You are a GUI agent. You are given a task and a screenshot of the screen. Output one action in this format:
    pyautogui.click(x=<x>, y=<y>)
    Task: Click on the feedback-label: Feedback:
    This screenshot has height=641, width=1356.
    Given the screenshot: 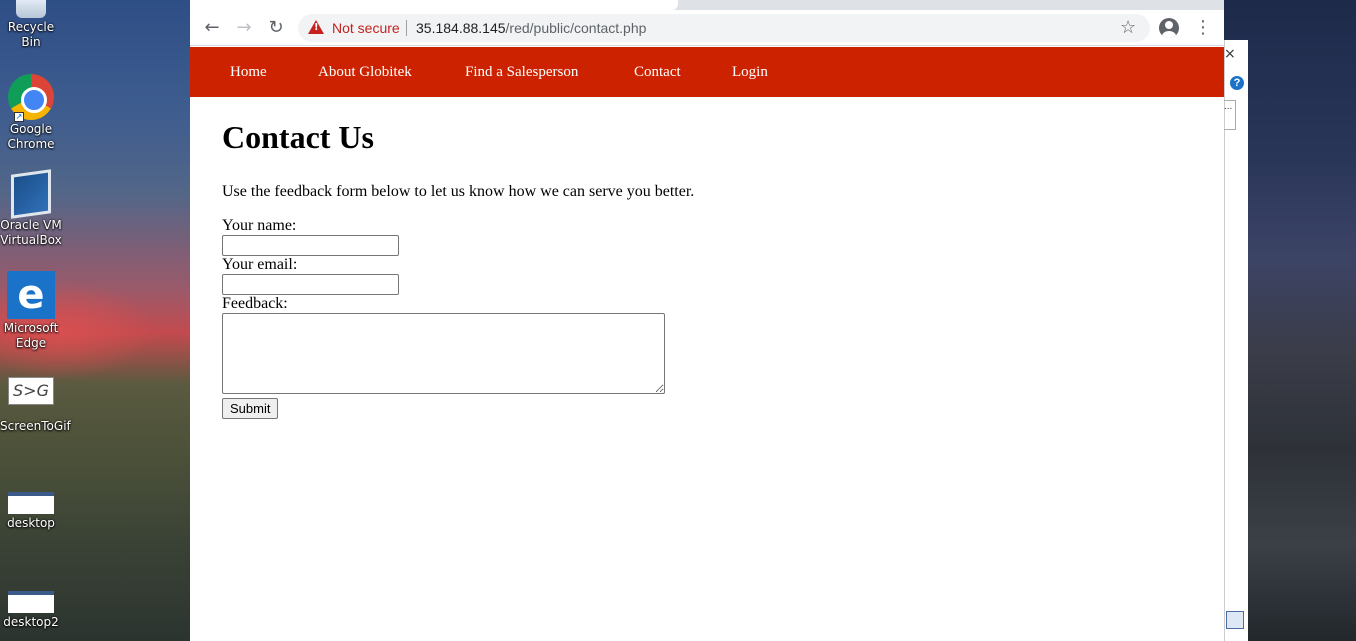 What is the action you would take?
    pyautogui.click(x=255, y=303)
    